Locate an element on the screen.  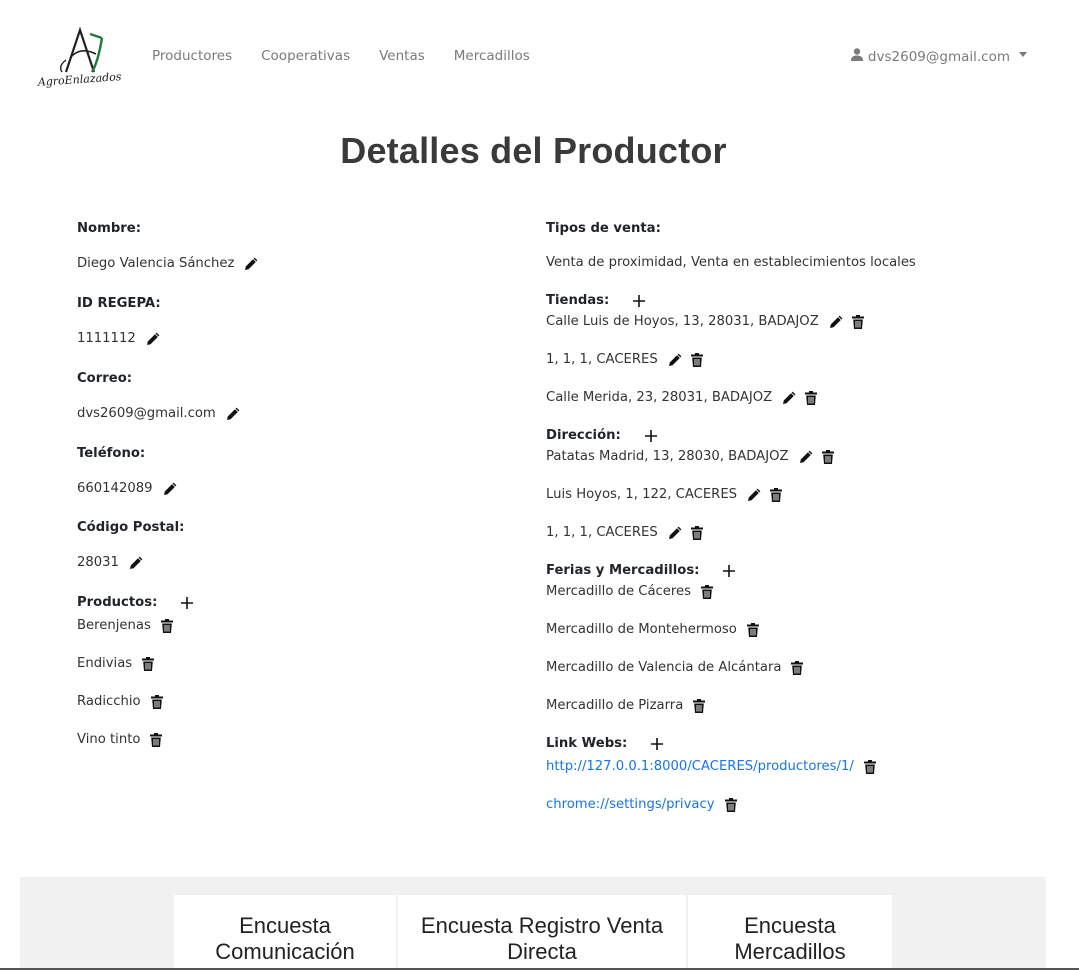
add-direccion-plus-icon is located at coordinates (650, 436).